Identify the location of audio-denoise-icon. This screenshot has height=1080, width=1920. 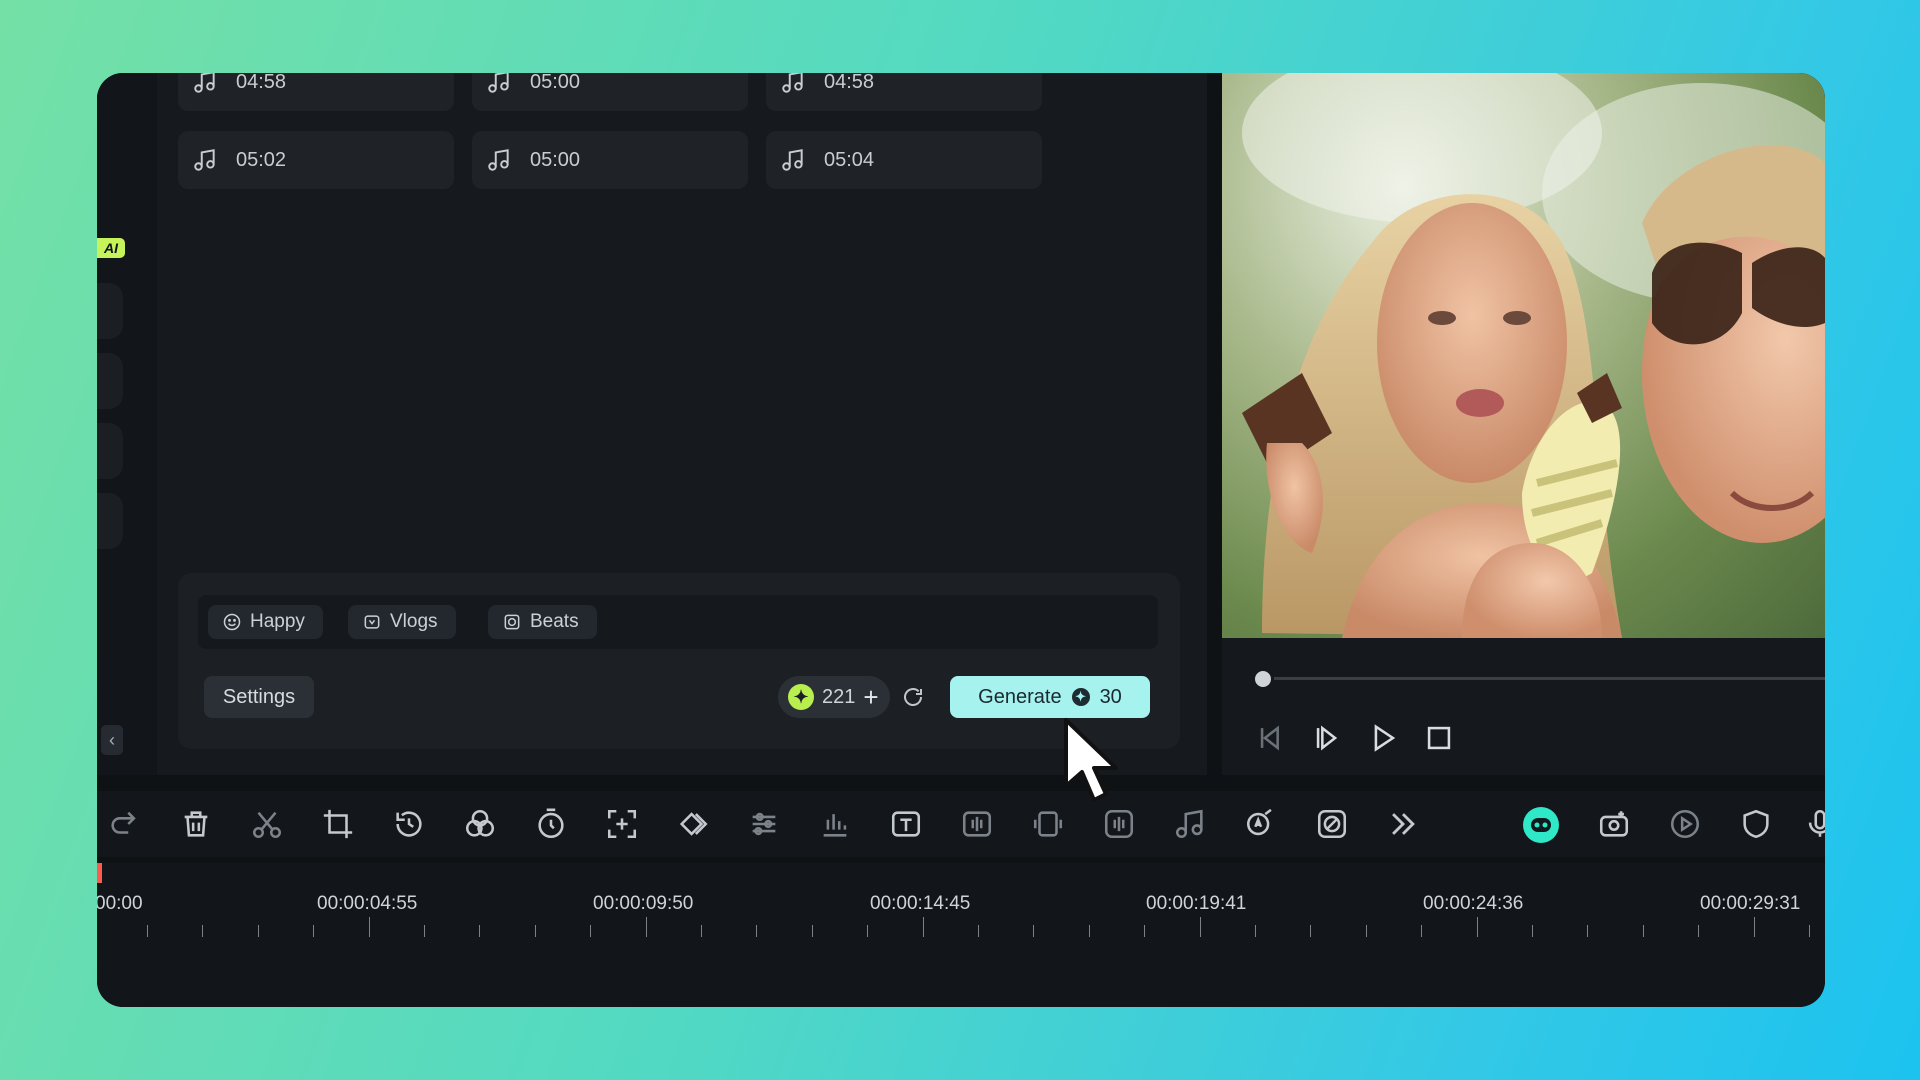
(1119, 824).